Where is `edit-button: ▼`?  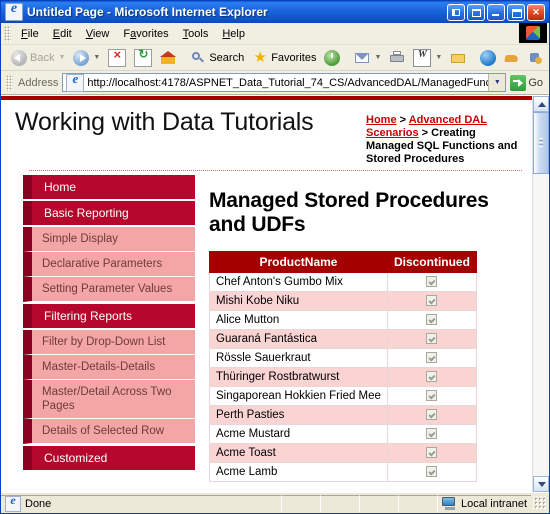
edit-button: ▼ is located at coordinates (427, 58).